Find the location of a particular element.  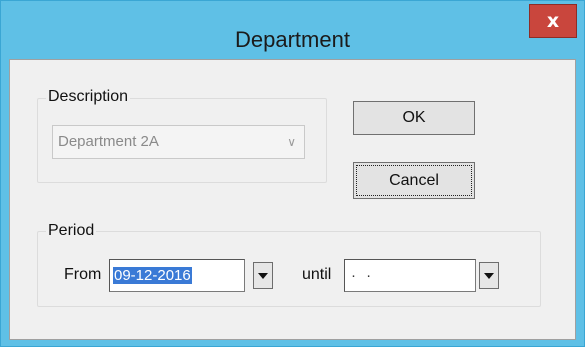

from-date-field: 09-12-2016 is located at coordinates (177, 275).